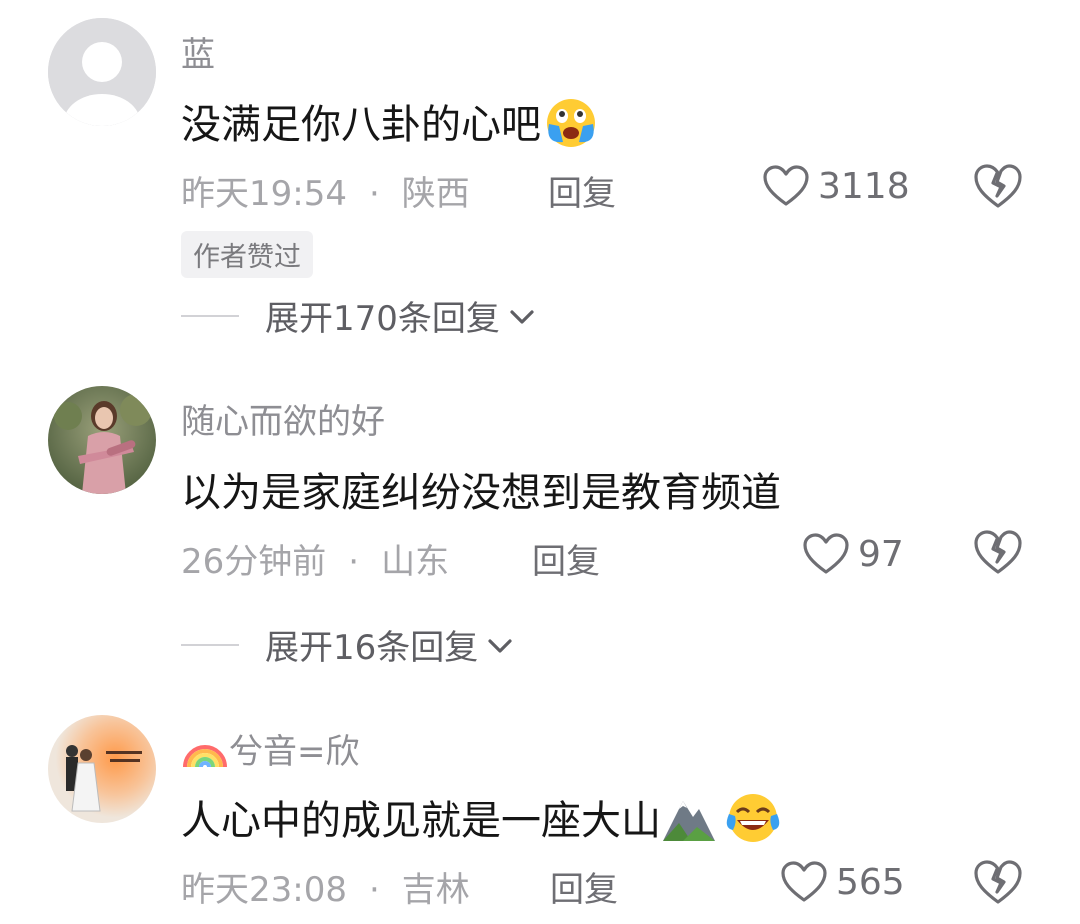 The width and height of the screenshot is (1080, 924). What do you see at coordinates (435, 890) in the screenshot?
I see `comment-location: 吉林` at bounding box center [435, 890].